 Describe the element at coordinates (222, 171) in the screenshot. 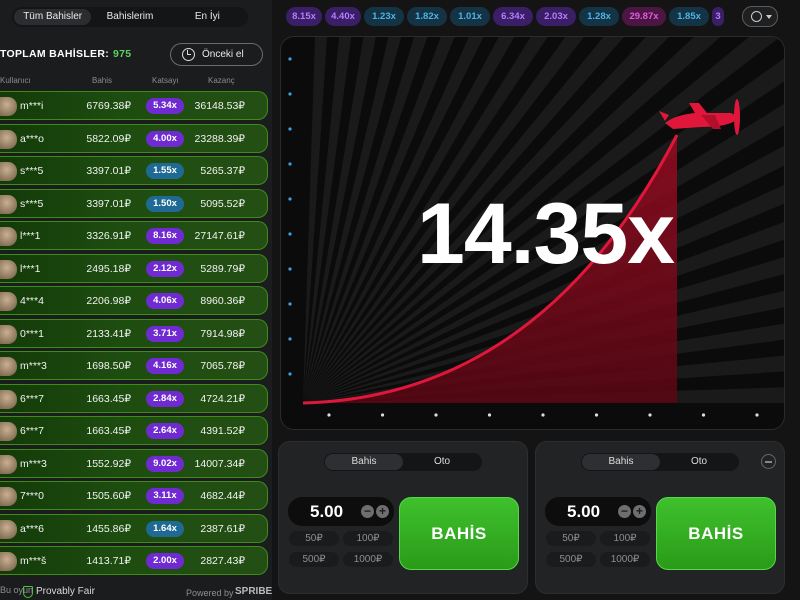

I see `bet-winnings: 5265.37₽` at that location.